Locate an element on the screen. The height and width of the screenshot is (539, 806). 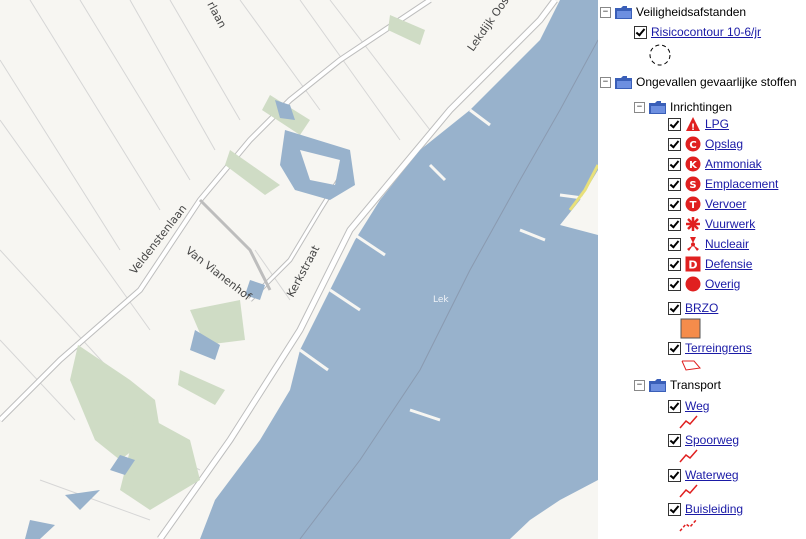
nucleair-link: Nucleair is located at coordinates (727, 244).